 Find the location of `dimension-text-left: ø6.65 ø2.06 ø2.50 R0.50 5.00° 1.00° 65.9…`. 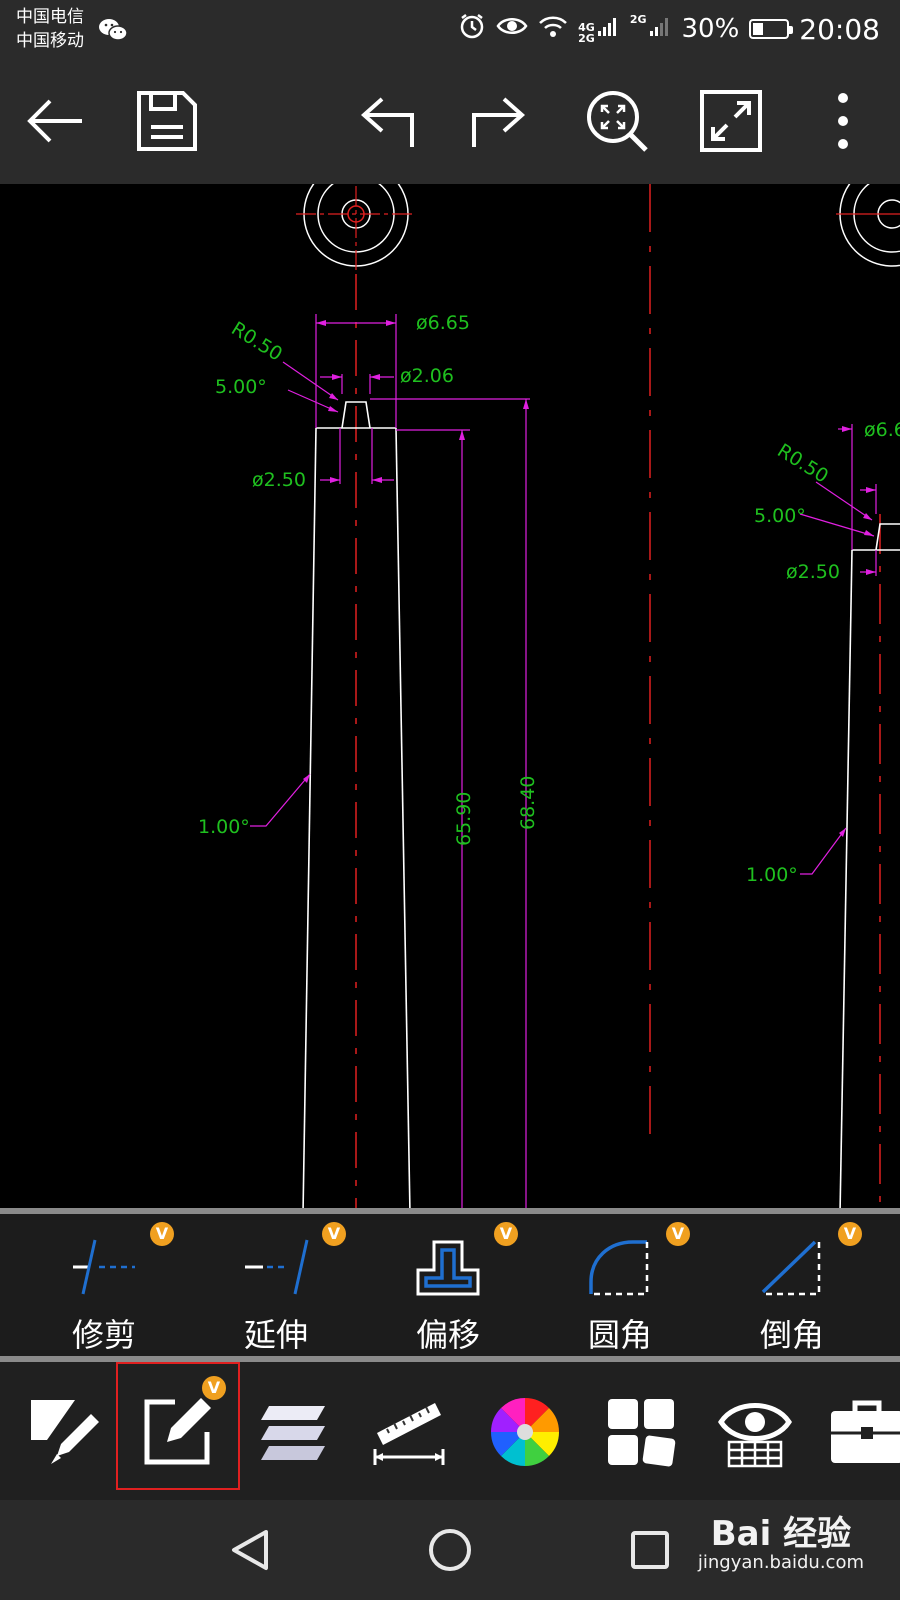

dimension-text-left: ø6.65 ø2.06 ø2.50 R0.50 5.00° 1.00° 65.9… is located at coordinates (368, 579).